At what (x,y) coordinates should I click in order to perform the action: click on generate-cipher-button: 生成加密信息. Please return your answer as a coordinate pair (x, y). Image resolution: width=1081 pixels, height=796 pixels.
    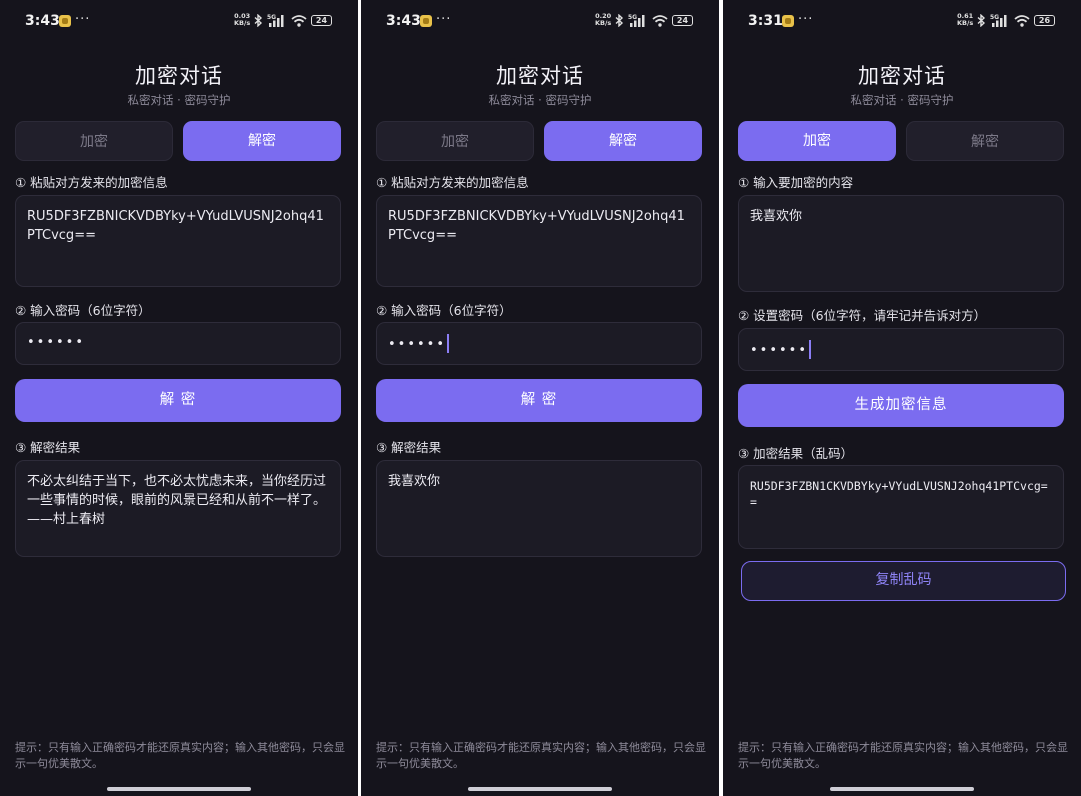
    Looking at the image, I should click on (901, 405).